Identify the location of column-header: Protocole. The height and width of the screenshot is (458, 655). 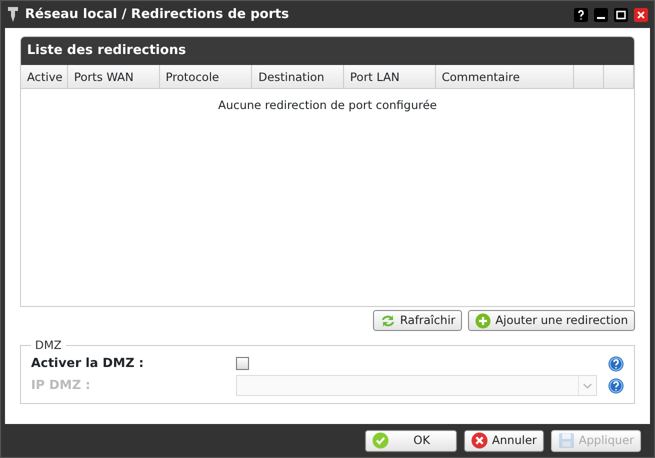
(206, 76).